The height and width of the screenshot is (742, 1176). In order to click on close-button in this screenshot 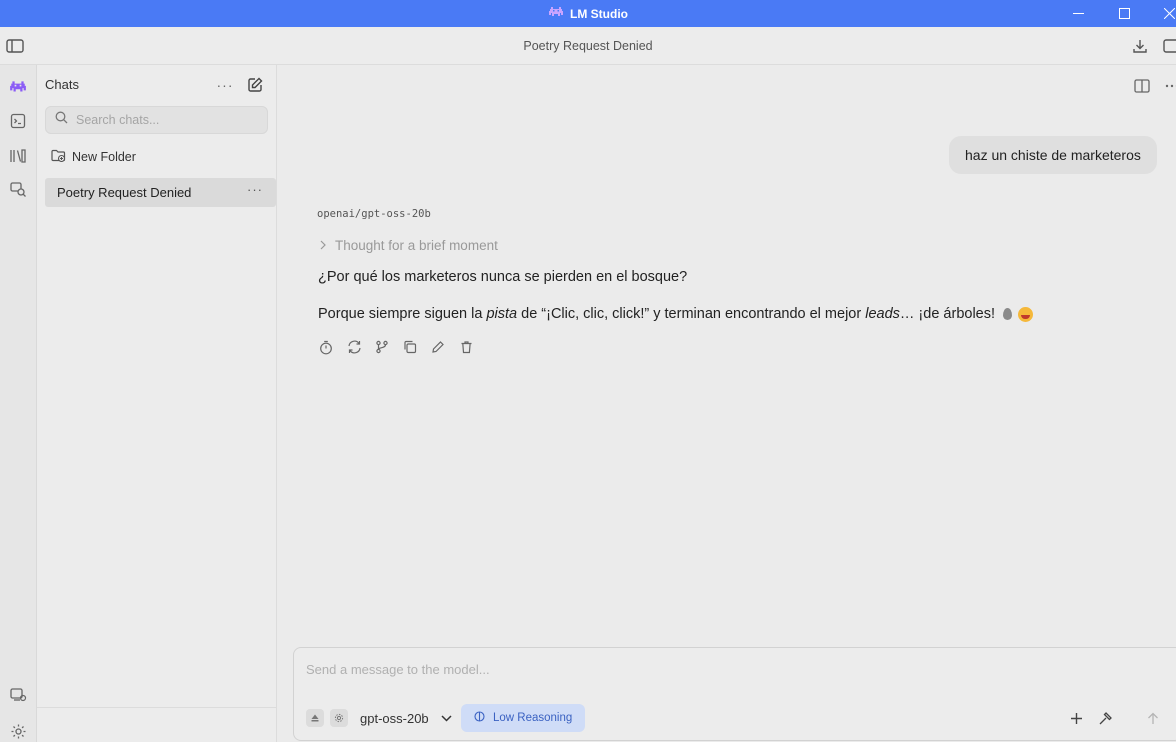, I will do `click(1161, 13)`.